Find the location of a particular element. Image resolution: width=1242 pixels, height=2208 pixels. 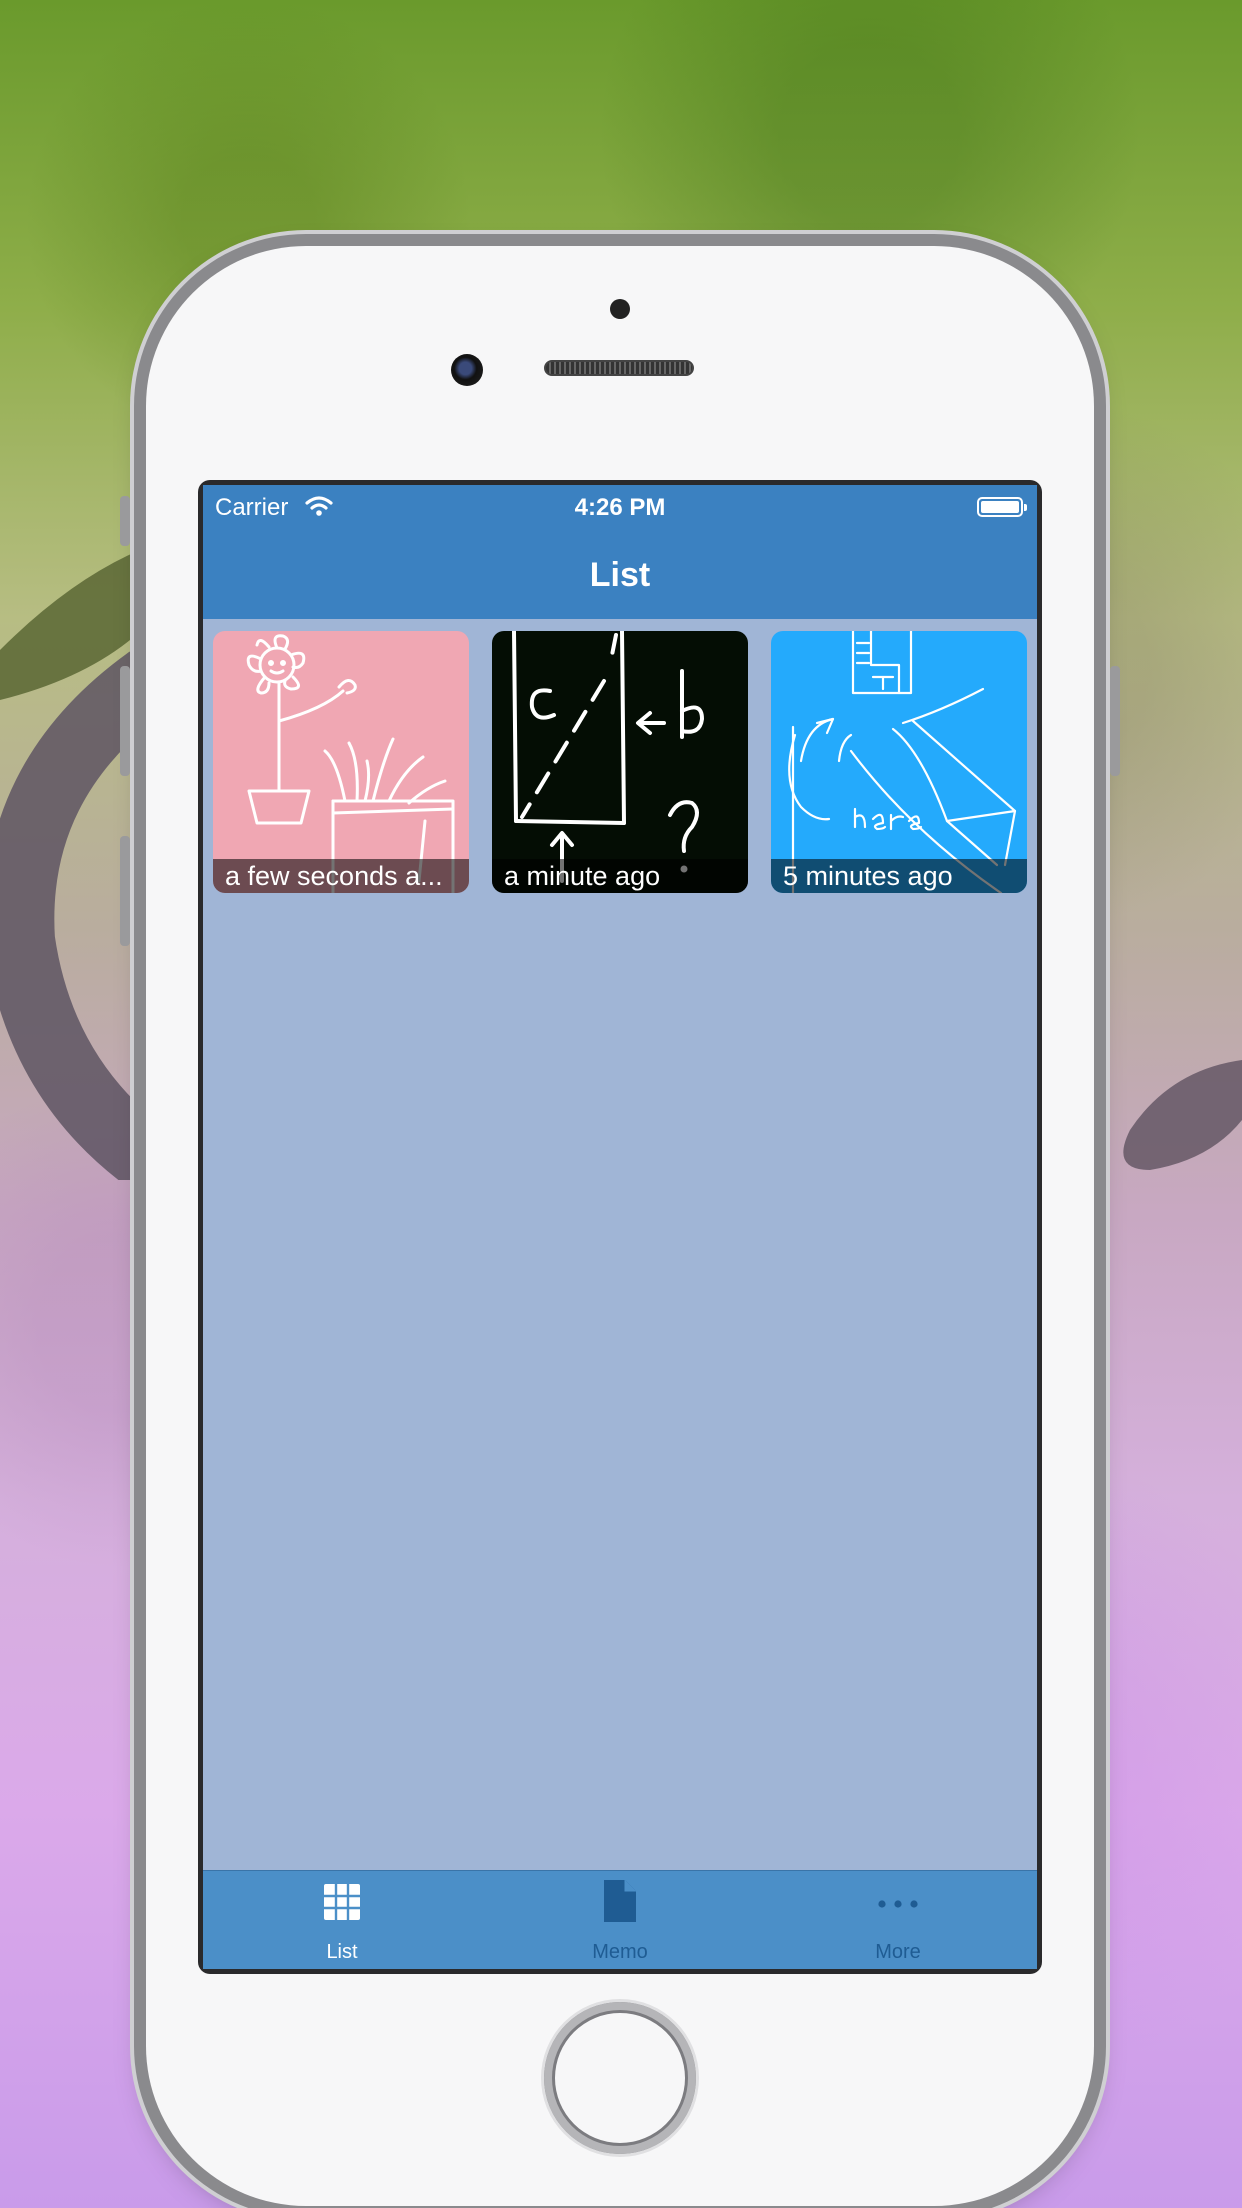

document-icon is located at coordinates (620, 1901).